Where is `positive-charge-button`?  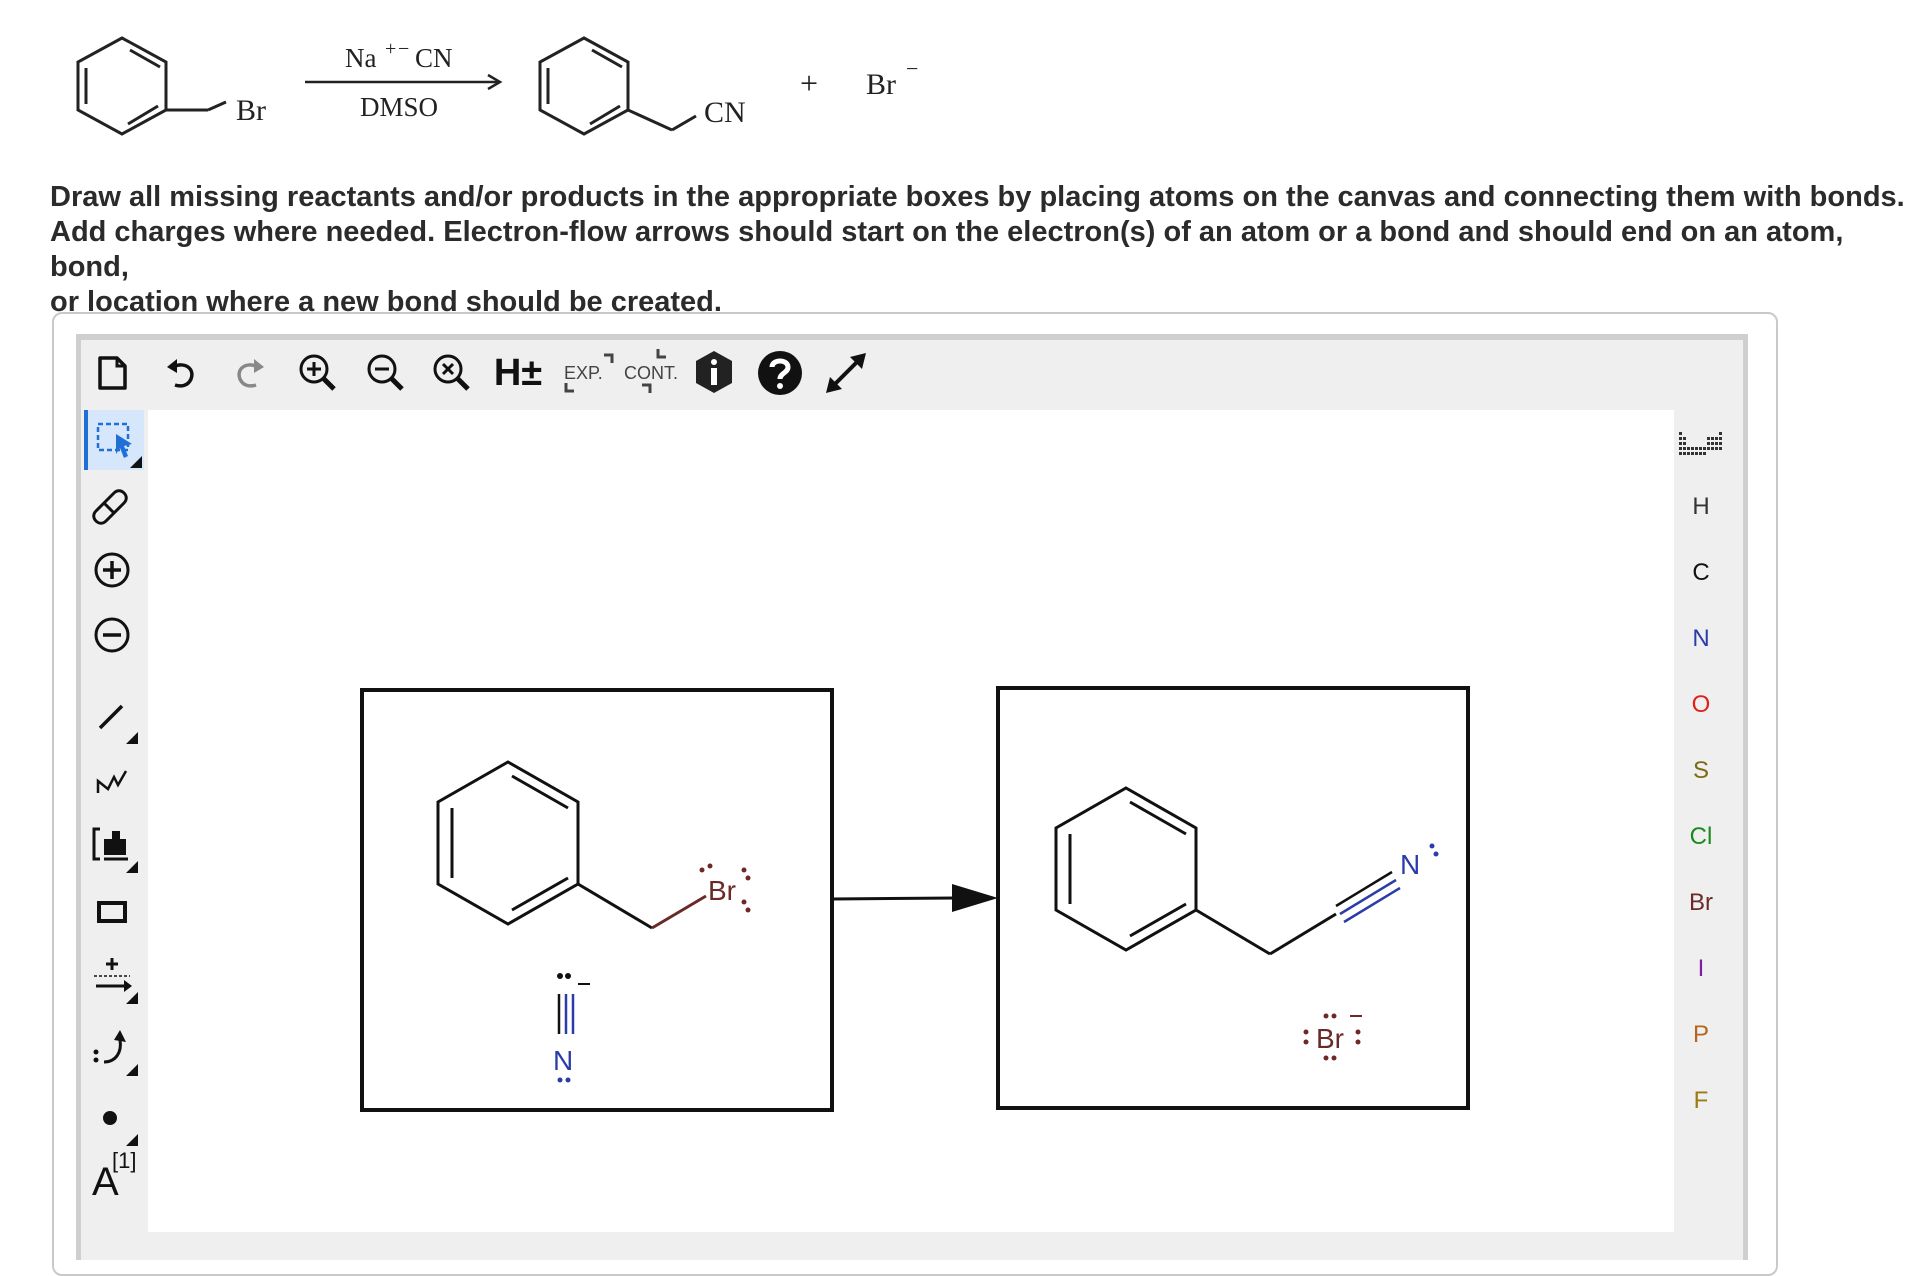 positive-charge-button is located at coordinates (112, 570).